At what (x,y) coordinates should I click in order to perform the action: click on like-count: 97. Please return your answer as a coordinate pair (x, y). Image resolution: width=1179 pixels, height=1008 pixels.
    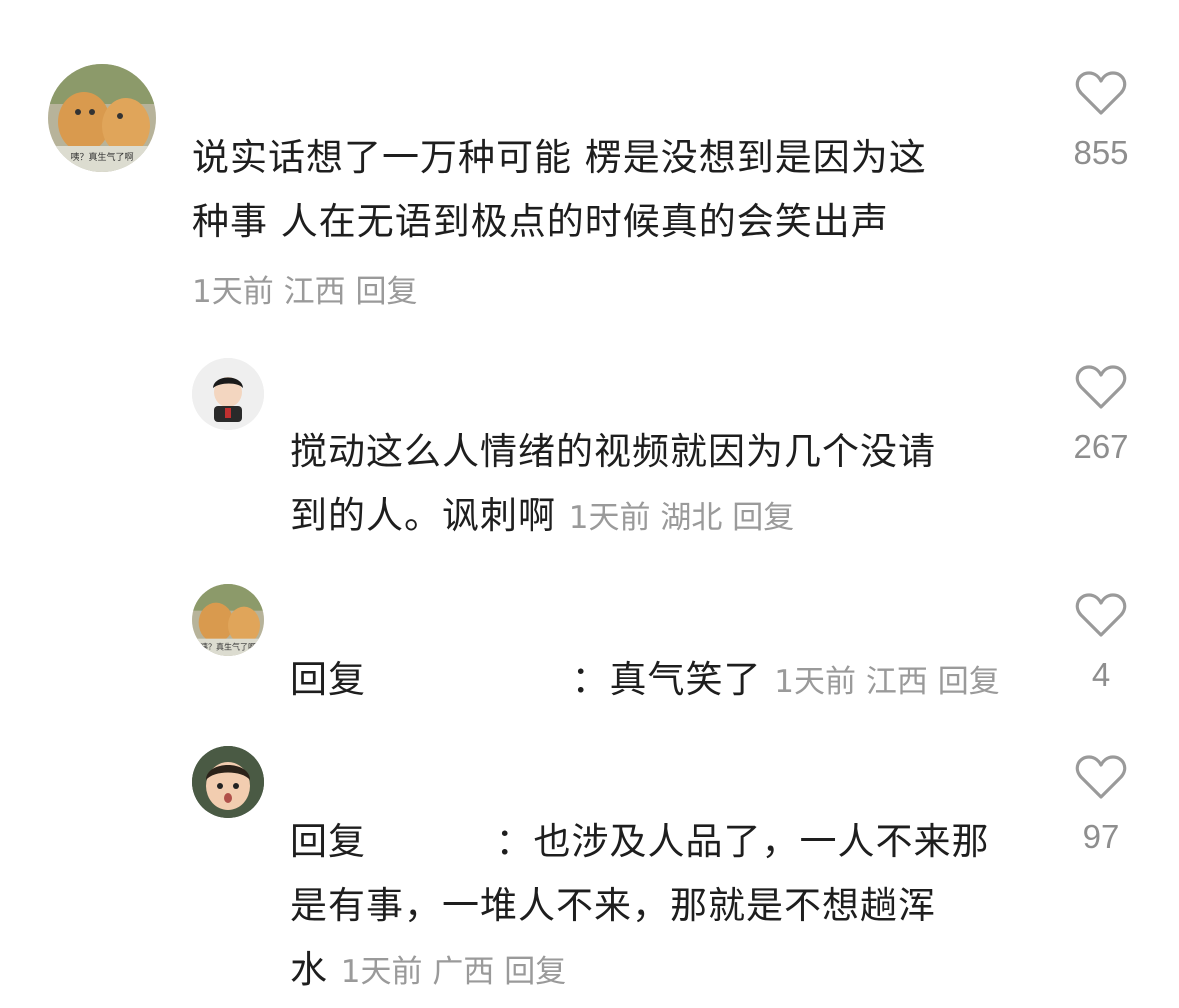
    Looking at the image, I should click on (1101, 836).